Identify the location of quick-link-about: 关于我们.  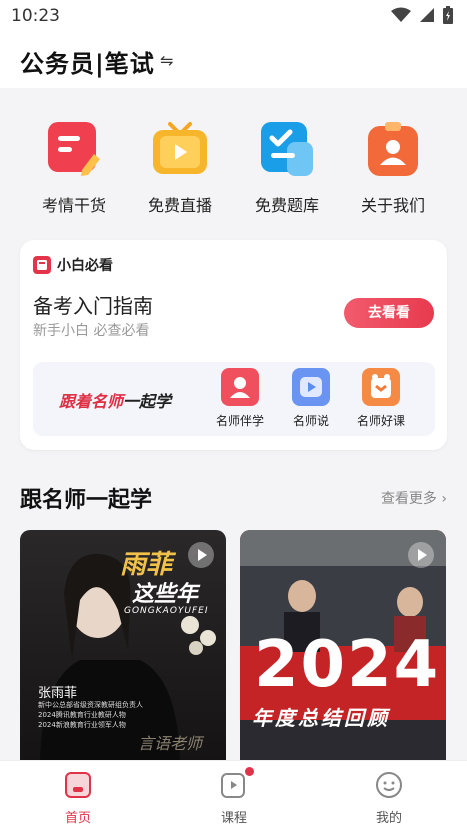
(393, 168).